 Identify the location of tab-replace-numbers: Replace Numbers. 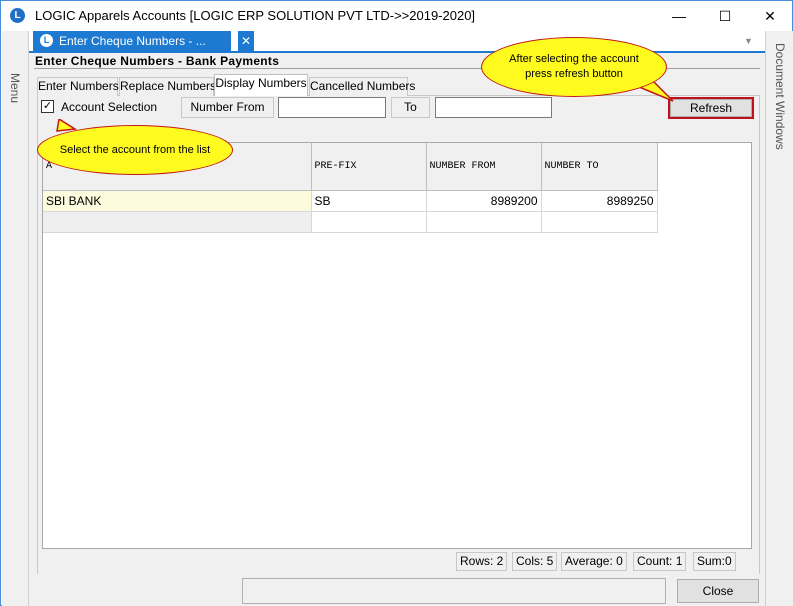
(167, 86).